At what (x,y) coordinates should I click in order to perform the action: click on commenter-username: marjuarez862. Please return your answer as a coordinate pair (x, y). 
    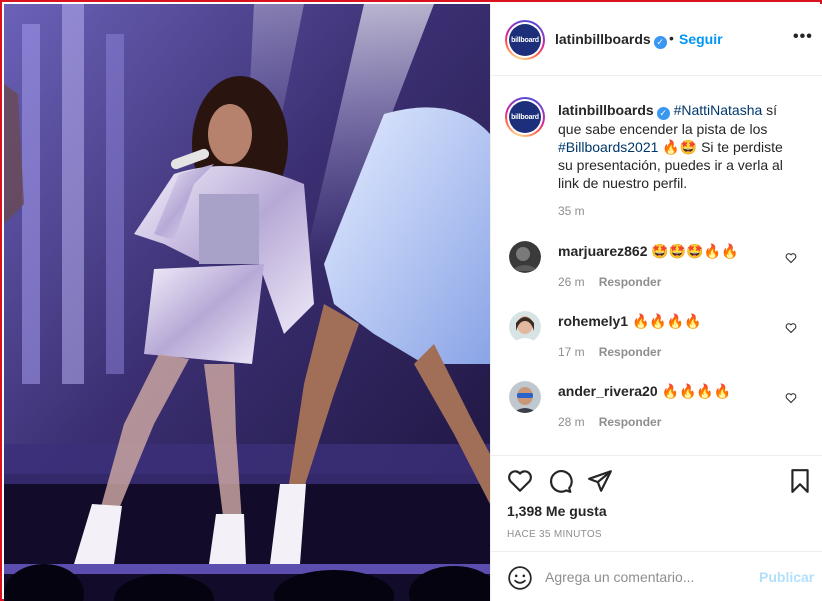
    Looking at the image, I should click on (603, 251).